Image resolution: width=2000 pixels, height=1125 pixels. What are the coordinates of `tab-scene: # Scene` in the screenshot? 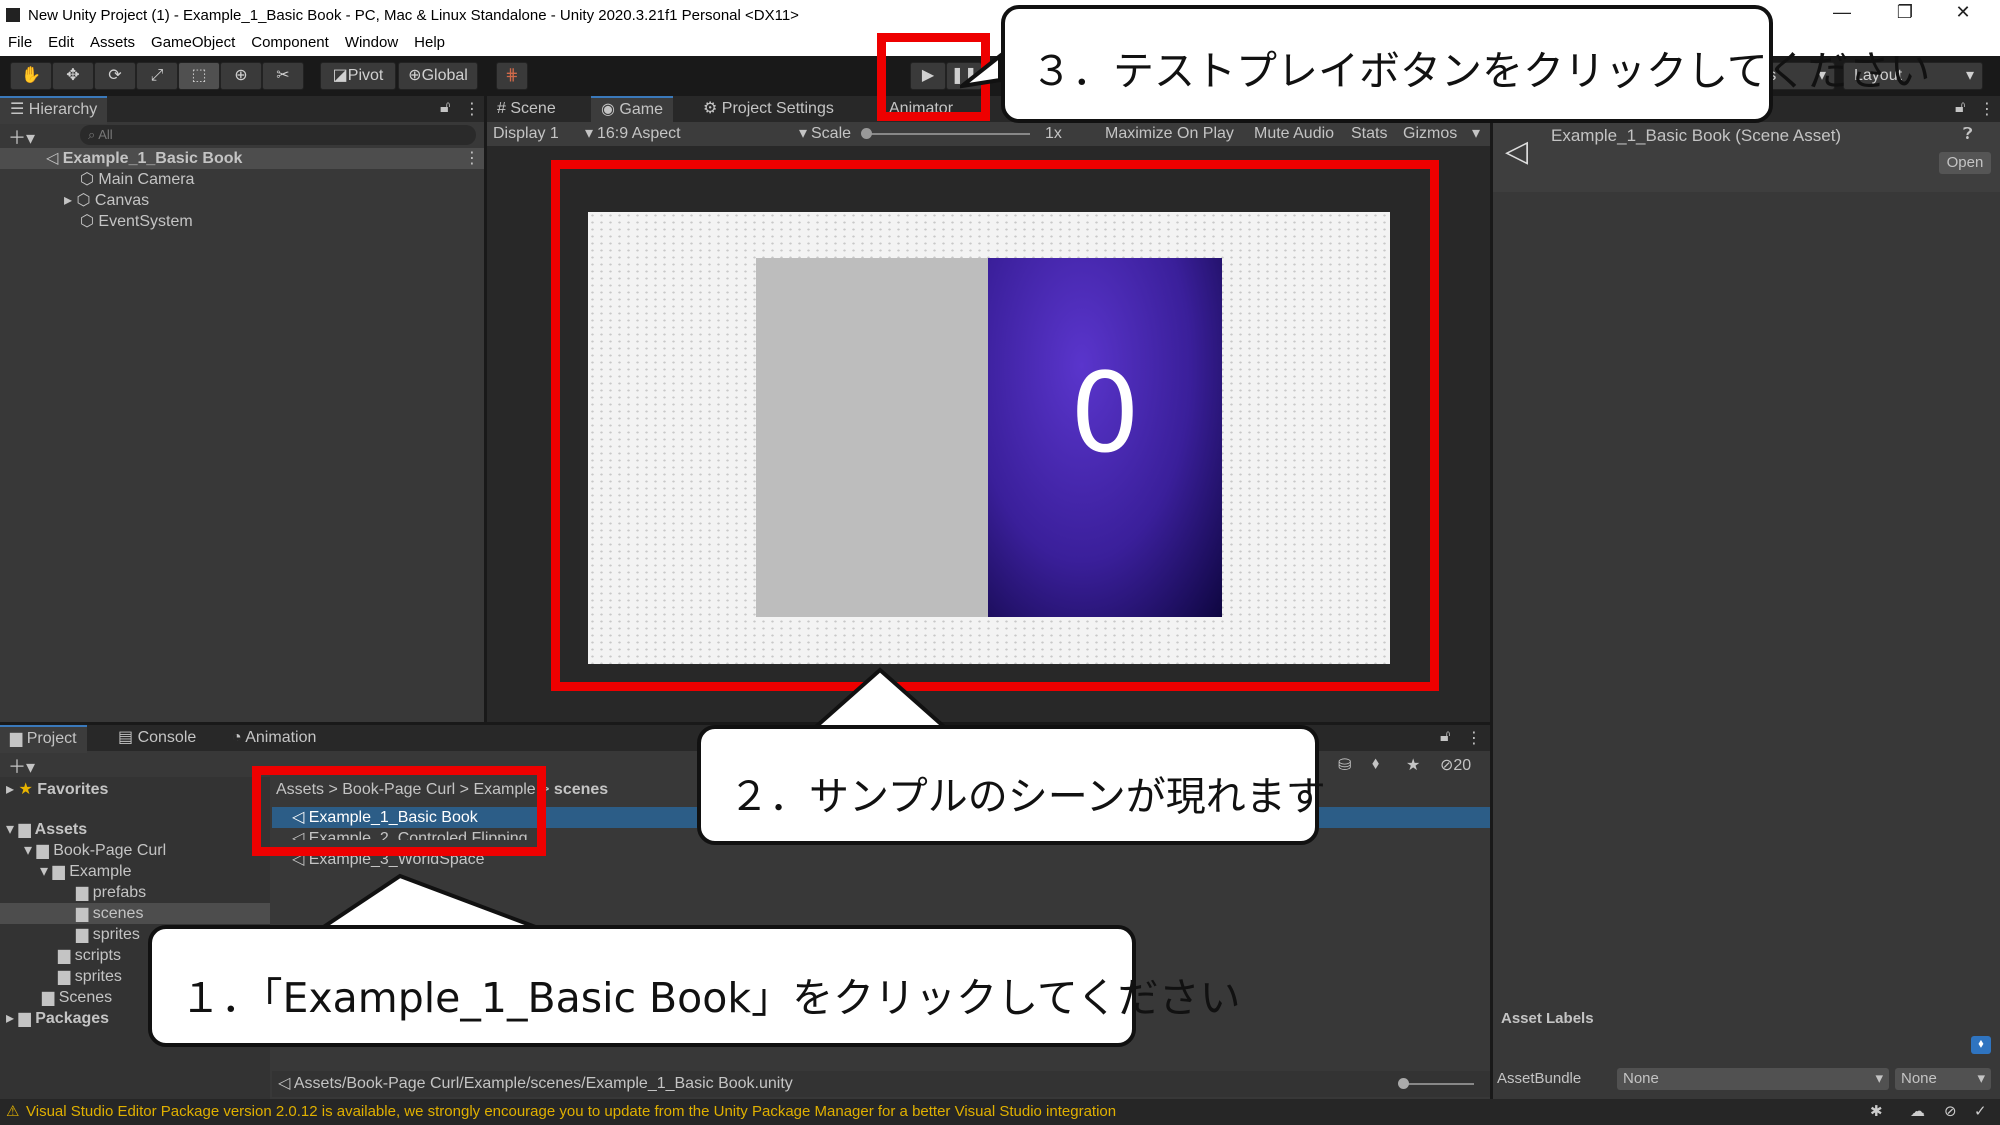 It's located at (526, 109).